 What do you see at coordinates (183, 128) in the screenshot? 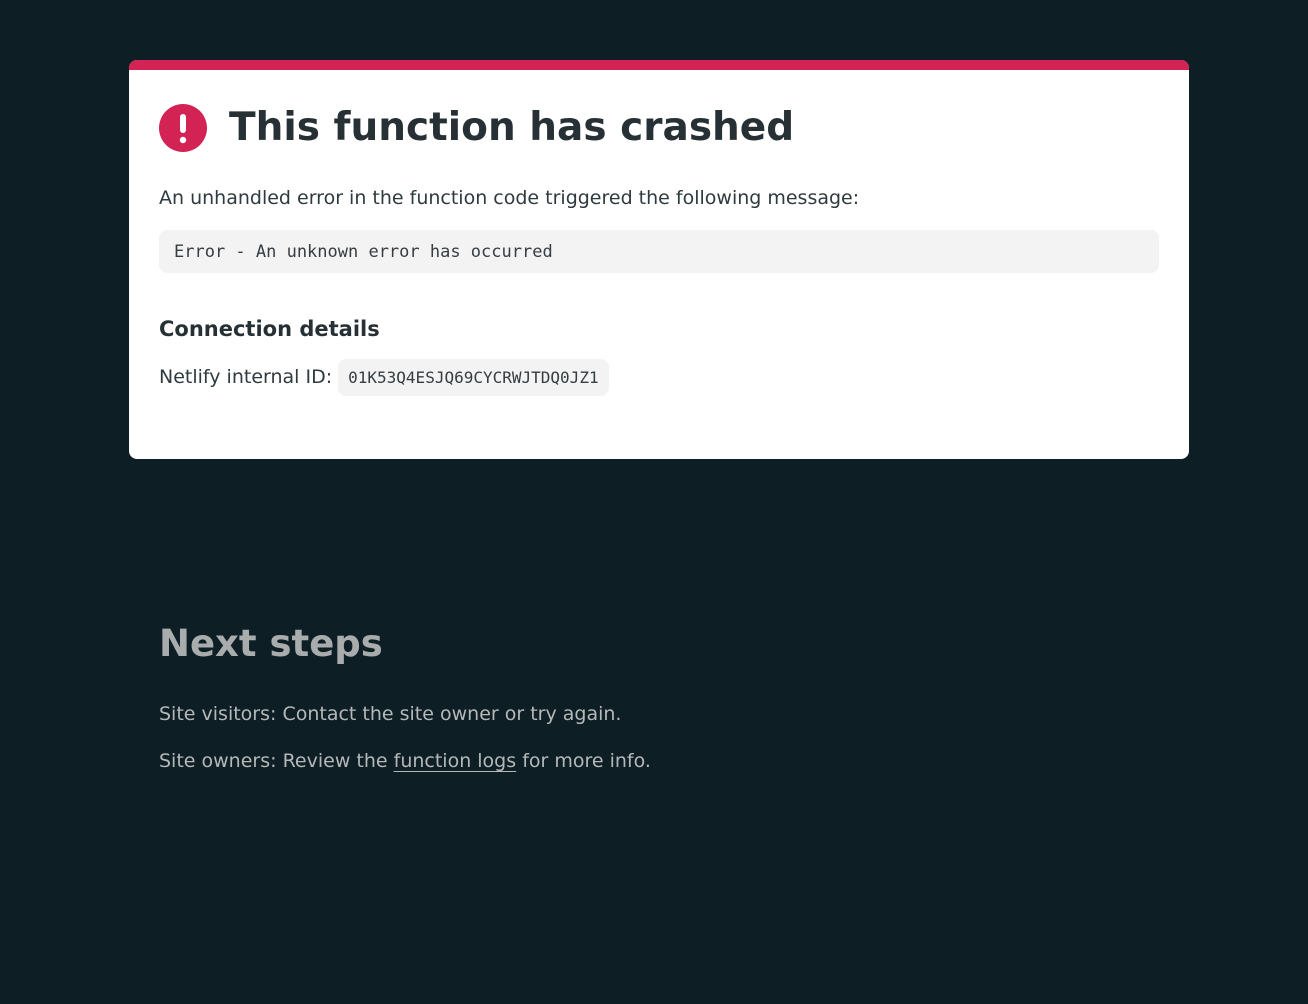
I see `alert-circle-icon` at bounding box center [183, 128].